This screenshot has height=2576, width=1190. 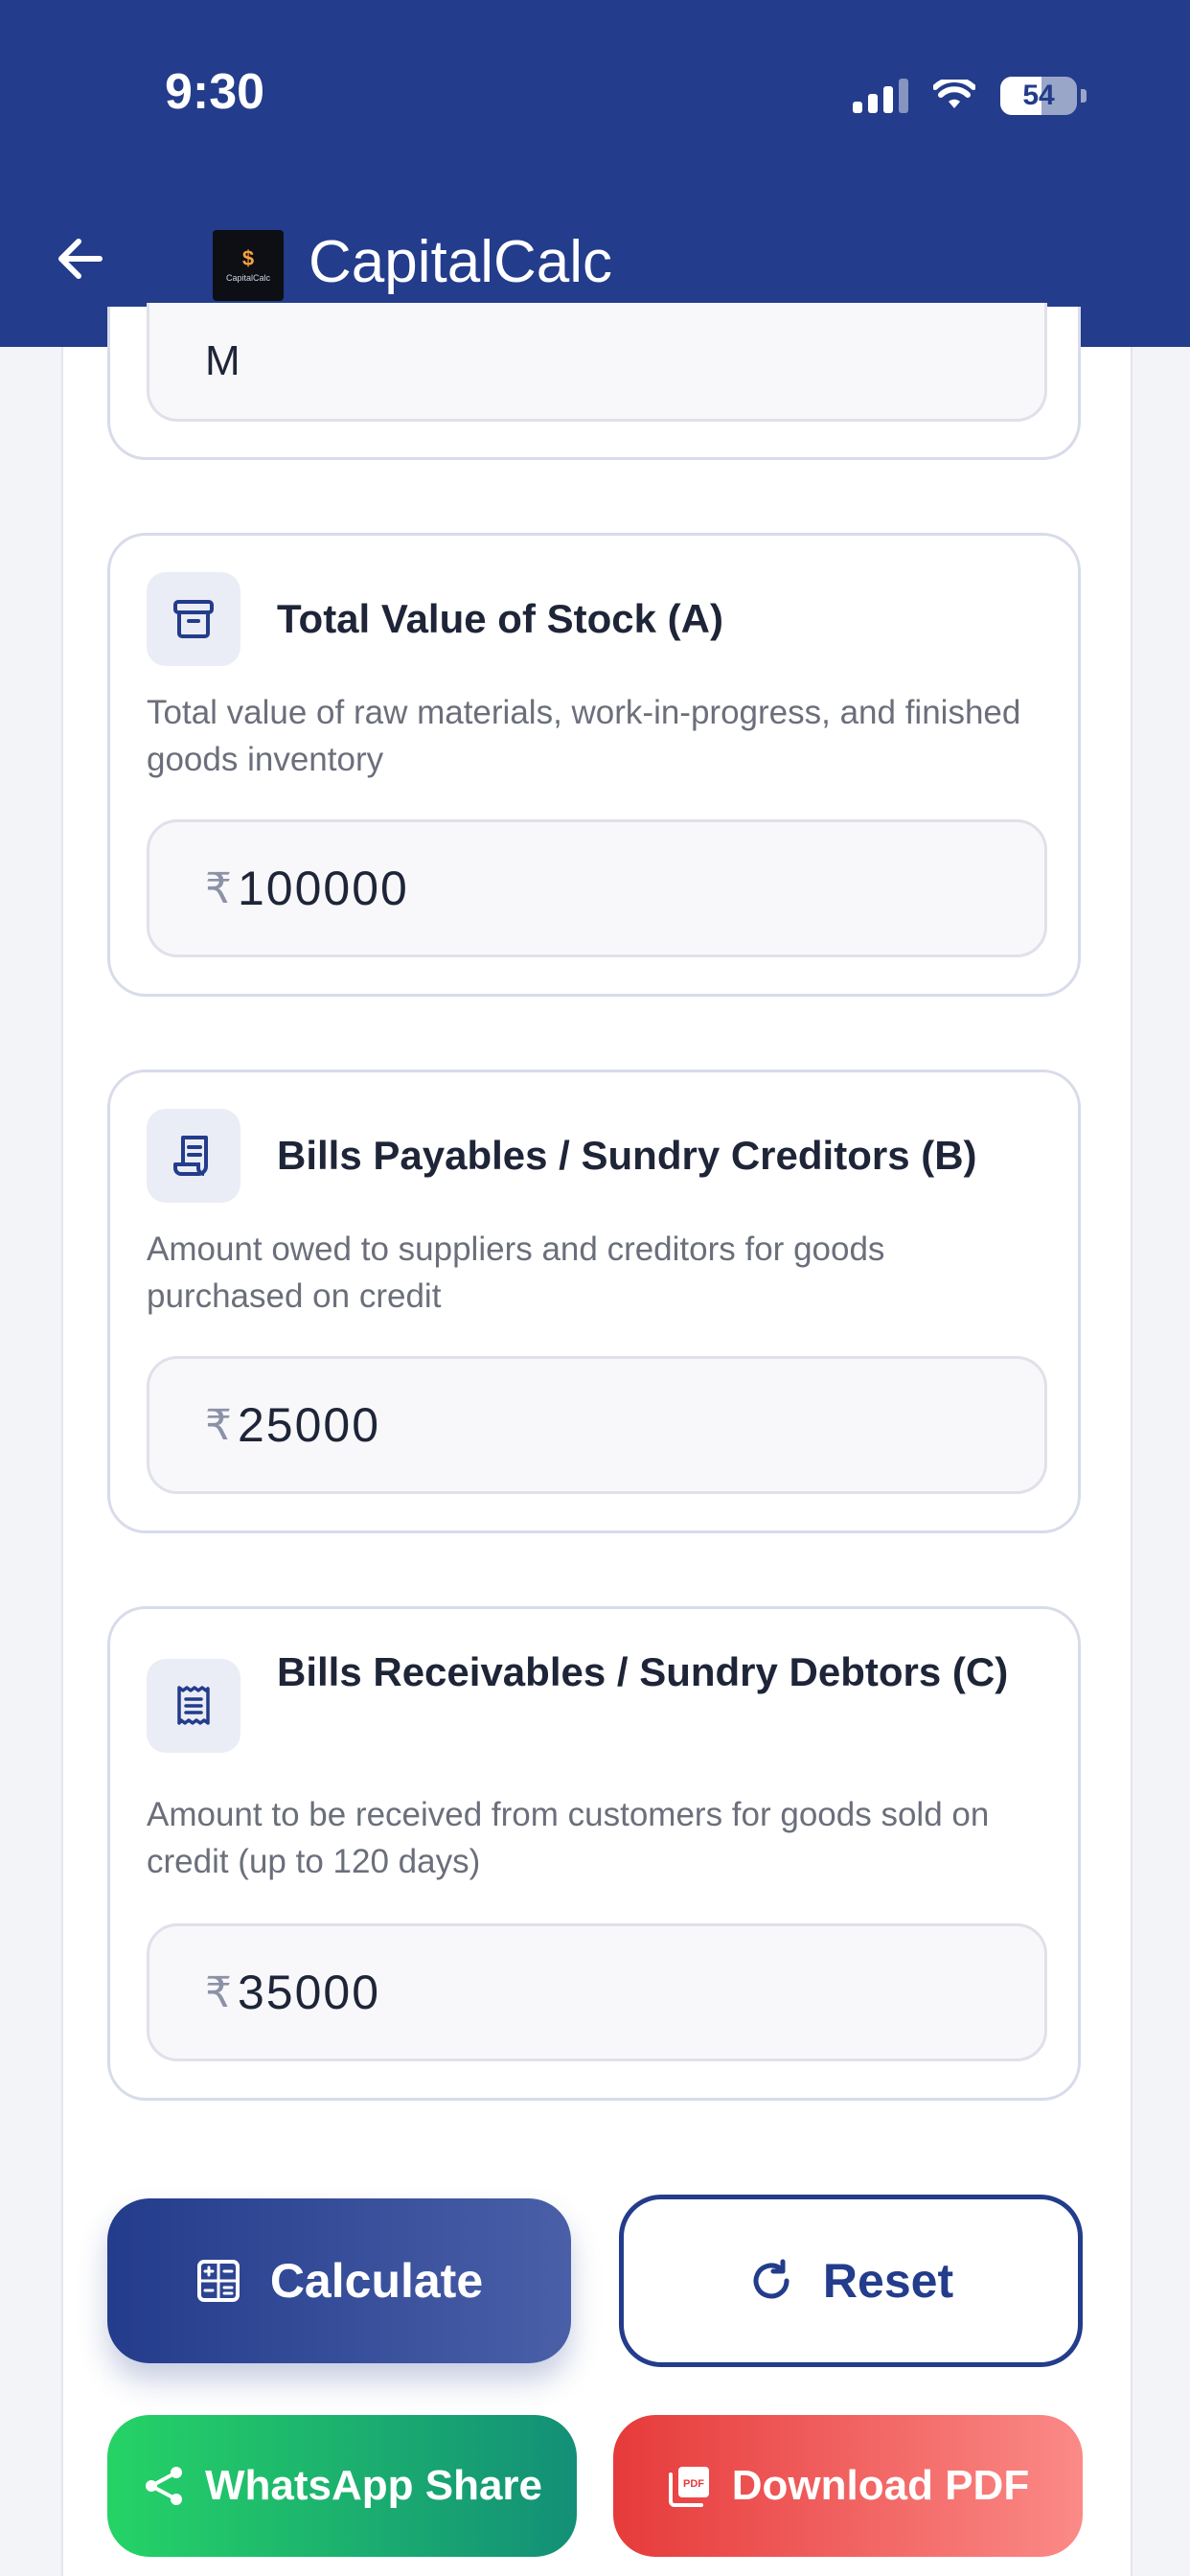 What do you see at coordinates (324, 888) in the screenshot?
I see `input-value: 100000` at bounding box center [324, 888].